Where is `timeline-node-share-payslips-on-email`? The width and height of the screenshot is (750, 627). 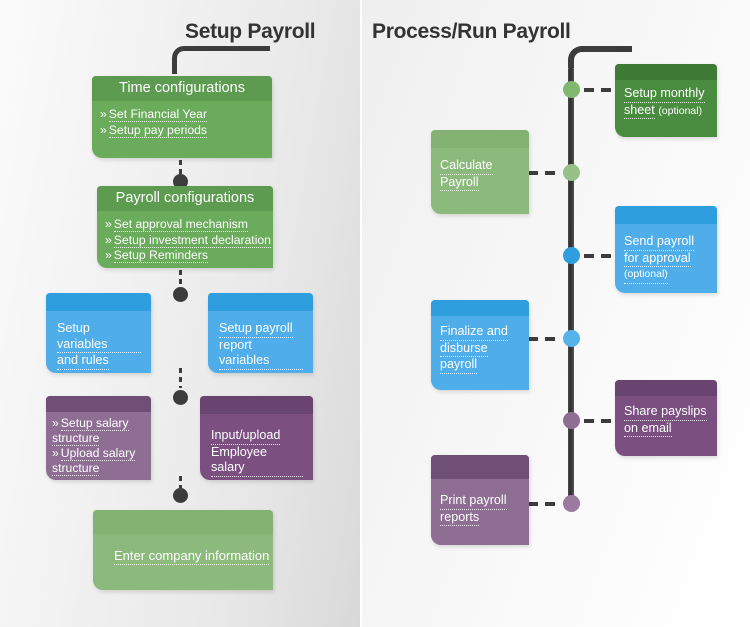
timeline-node-share-payslips-on-email is located at coordinates (571, 420).